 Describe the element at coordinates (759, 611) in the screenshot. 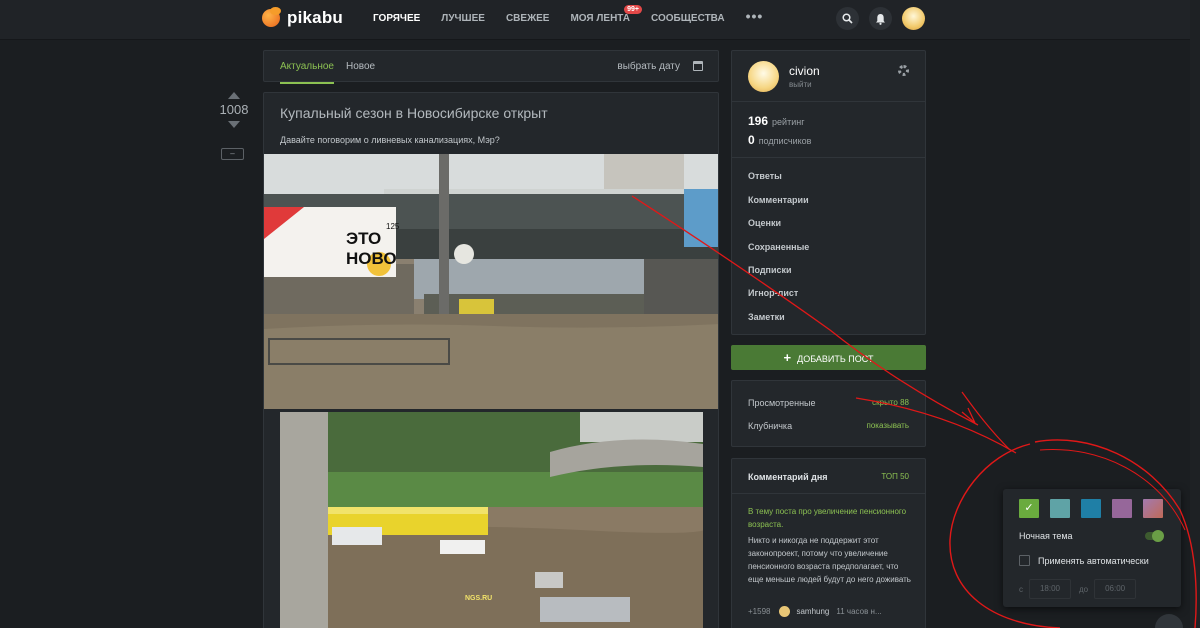

I see `comment-score: +1598` at that location.